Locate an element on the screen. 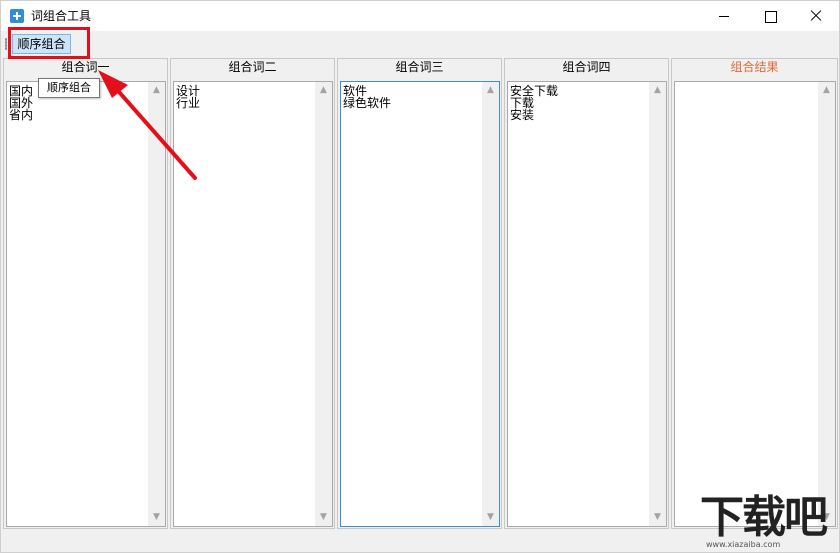  word-list-items-2: 设计 行业 is located at coordinates (188, 97).